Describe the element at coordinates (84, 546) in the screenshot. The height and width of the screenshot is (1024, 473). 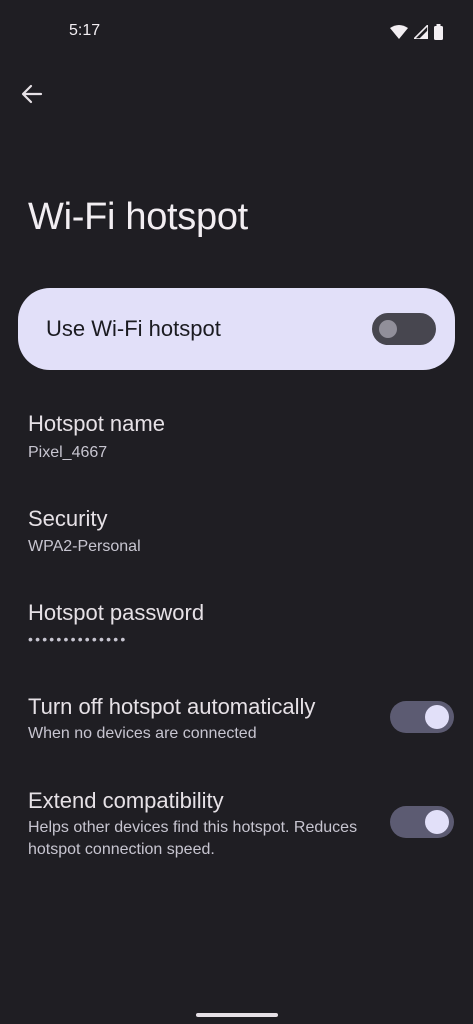
I see `security-value: WPA2-Personal` at that location.